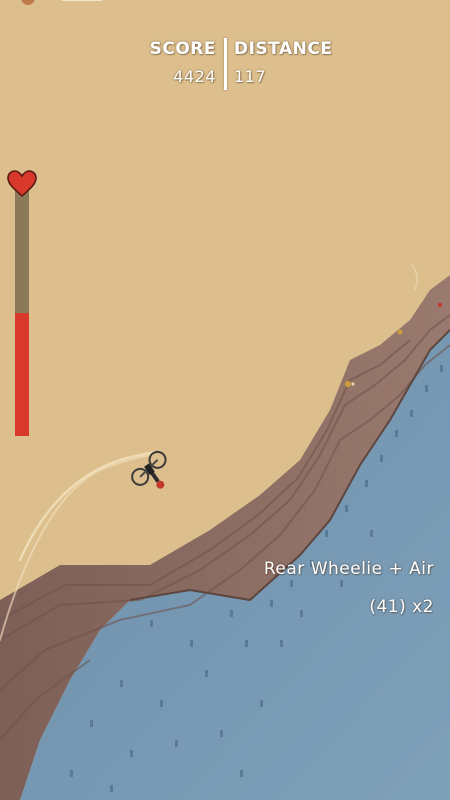 The width and height of the screenshot is (450, 800). Describe the element at coordinates (194, 76) in the screenshot. I see `score-value: 4424` at that location.